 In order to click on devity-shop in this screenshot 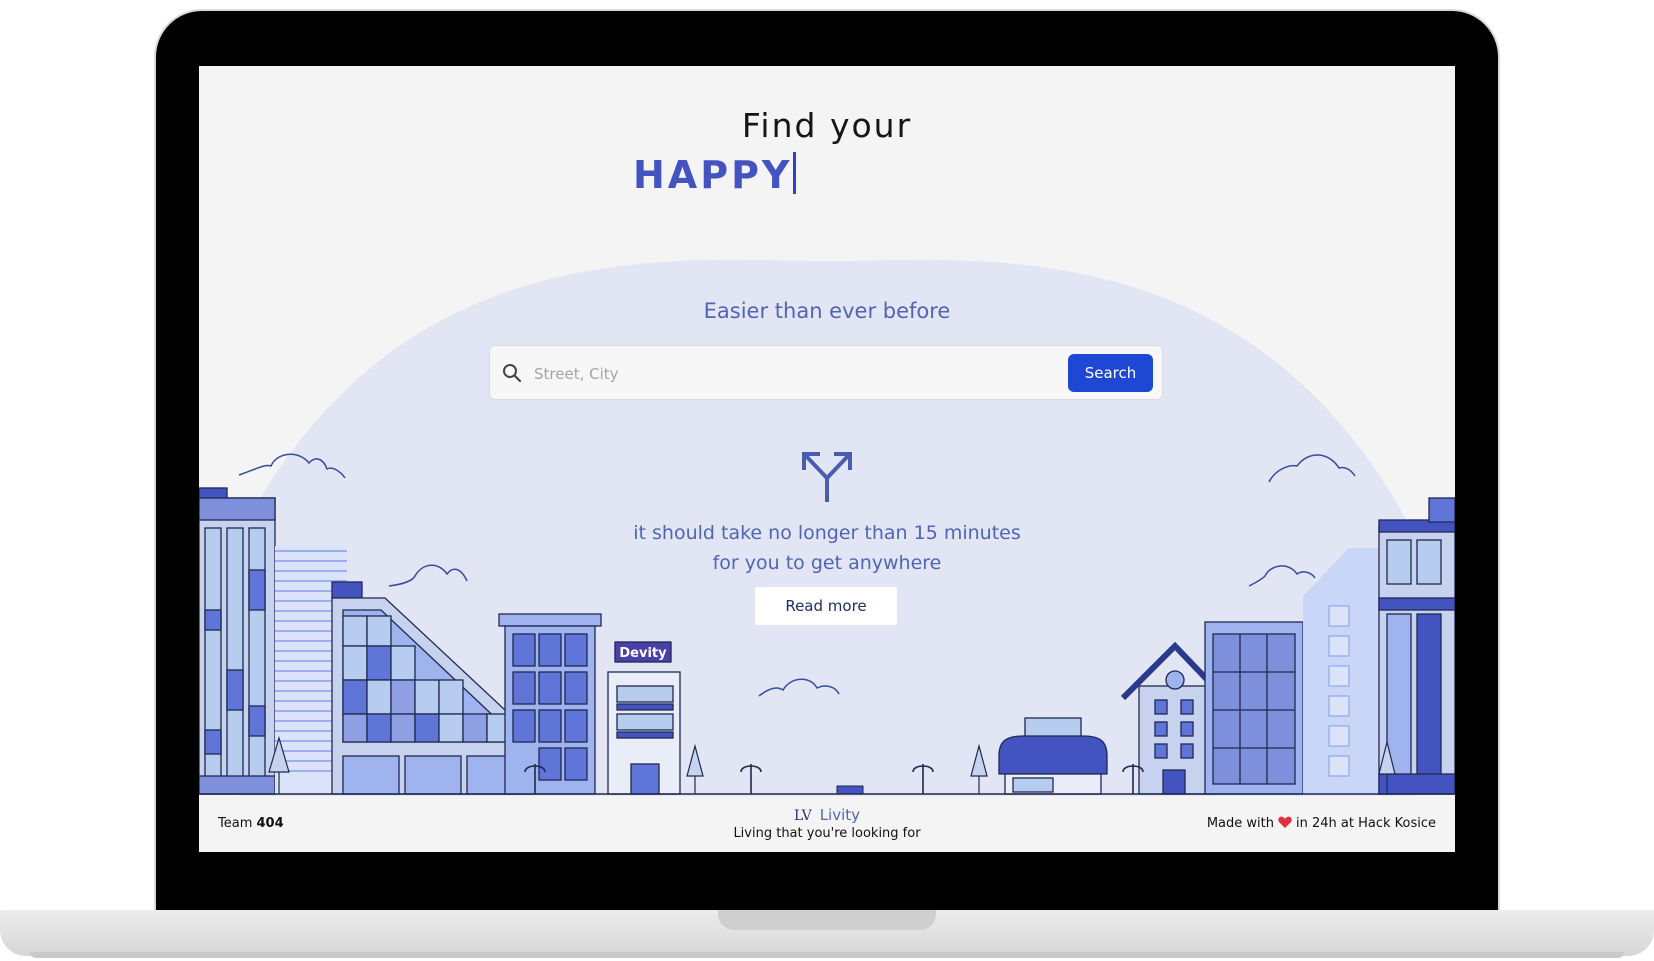, I will do `click(644, 718)`.